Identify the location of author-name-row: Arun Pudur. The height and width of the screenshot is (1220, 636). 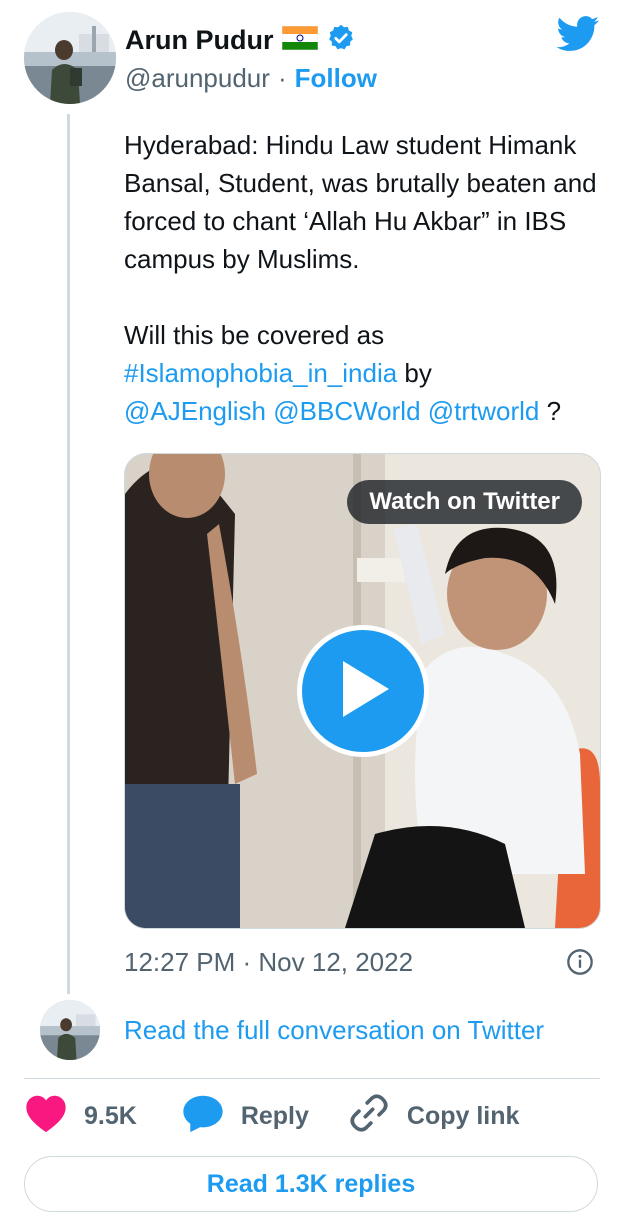
(240, 40).